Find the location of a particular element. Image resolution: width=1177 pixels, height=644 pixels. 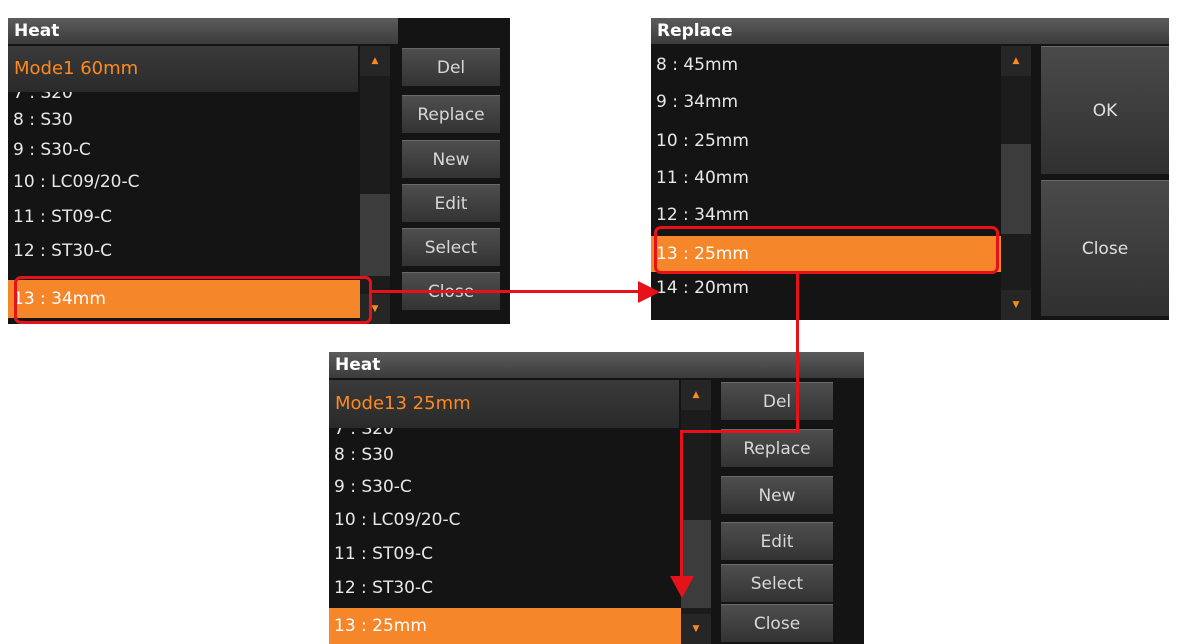

list-item: 11 : 40mm is located at coordinates (826, 178).